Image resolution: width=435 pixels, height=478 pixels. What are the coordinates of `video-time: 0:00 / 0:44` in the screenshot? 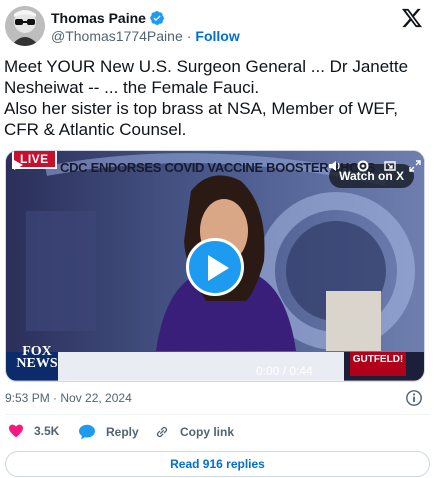 It's located at (284, 371).